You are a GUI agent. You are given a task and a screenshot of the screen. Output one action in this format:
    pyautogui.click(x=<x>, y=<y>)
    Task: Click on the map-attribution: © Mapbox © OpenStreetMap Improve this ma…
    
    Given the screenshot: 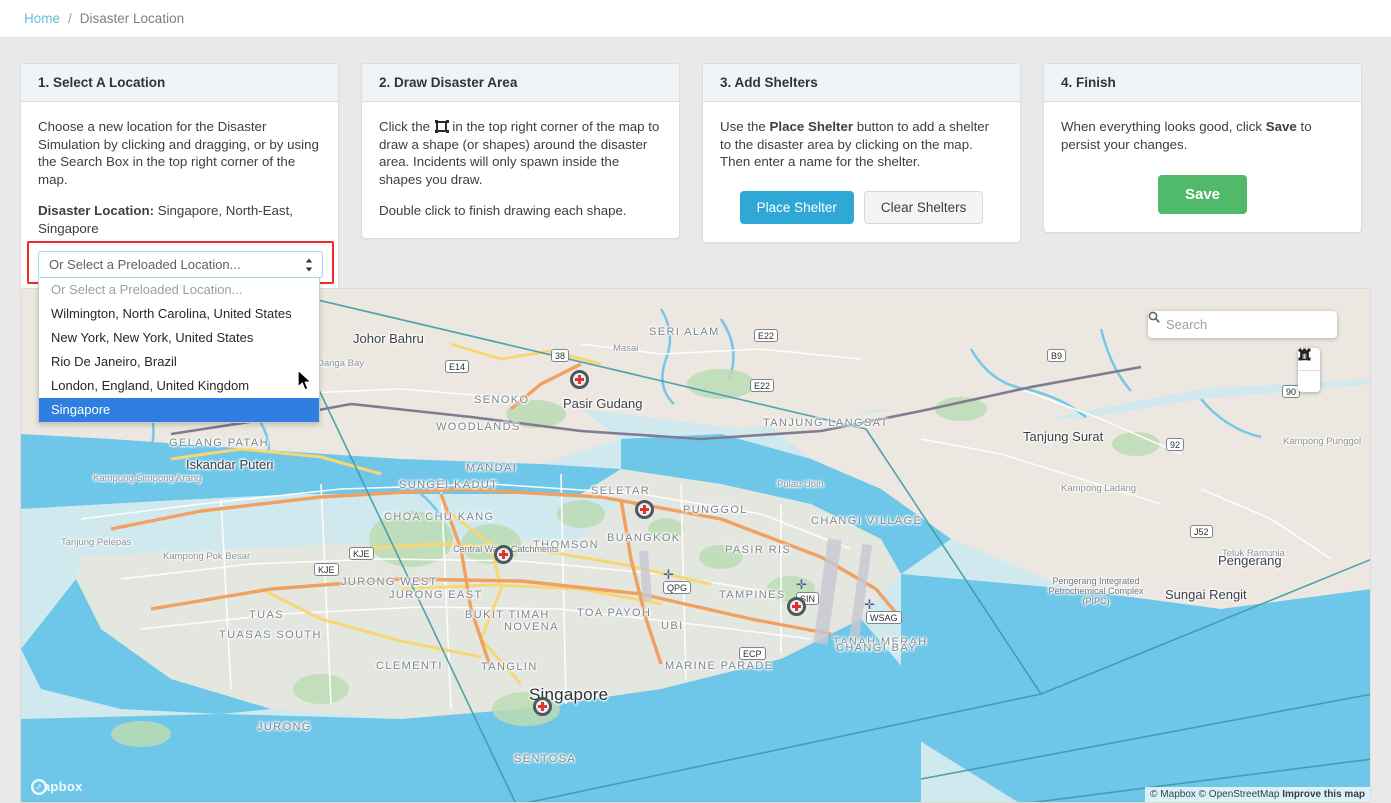 What is the action you would take?
    pyautogui.click(x=1257, y=794)
    